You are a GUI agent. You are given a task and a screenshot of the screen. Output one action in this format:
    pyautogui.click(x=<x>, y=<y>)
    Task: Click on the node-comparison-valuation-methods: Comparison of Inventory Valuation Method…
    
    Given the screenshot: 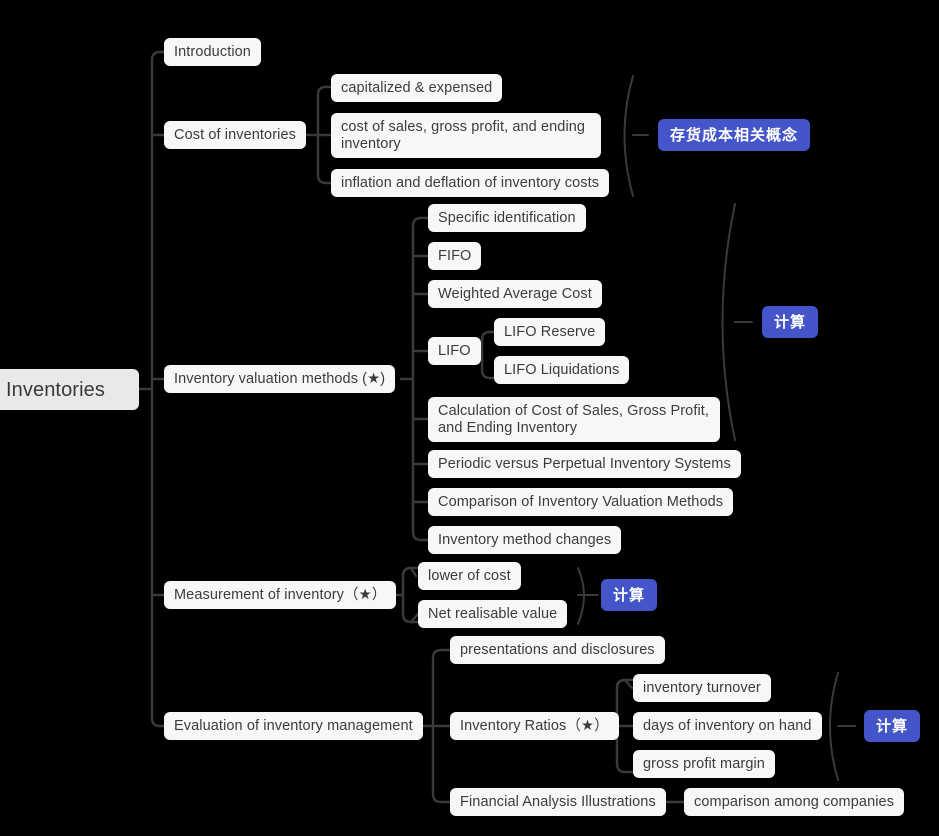 What is the action you would take?
    pyautogui.click(x=581, y=502)
    